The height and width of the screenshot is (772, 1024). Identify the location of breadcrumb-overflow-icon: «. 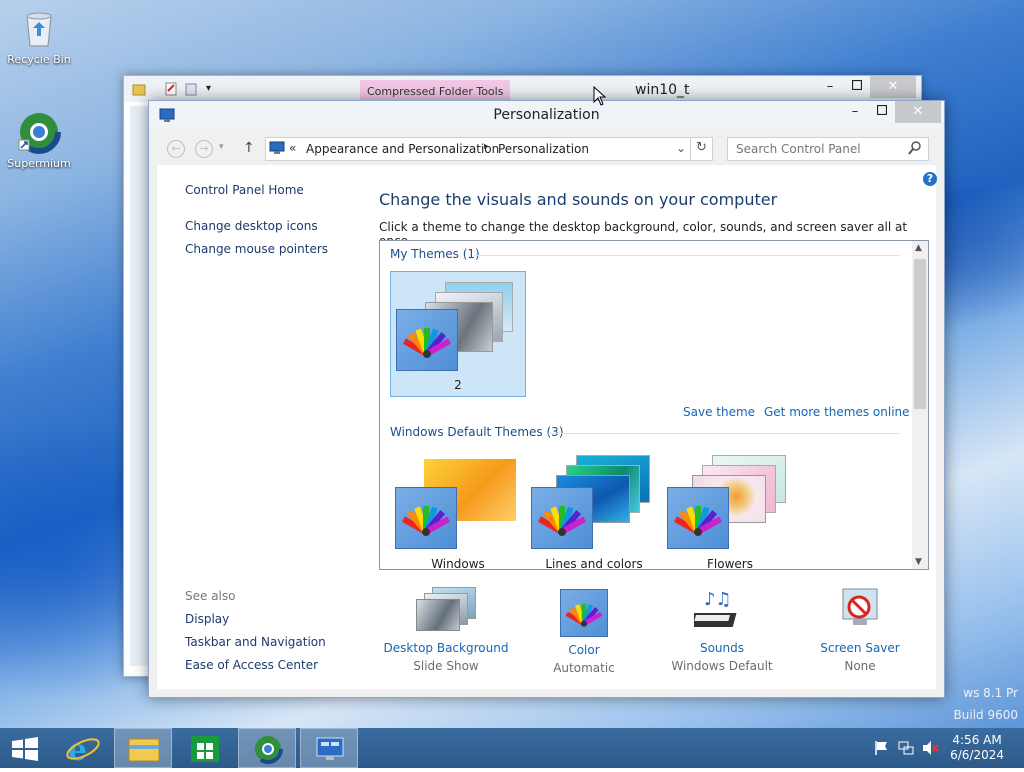
(292, 148).